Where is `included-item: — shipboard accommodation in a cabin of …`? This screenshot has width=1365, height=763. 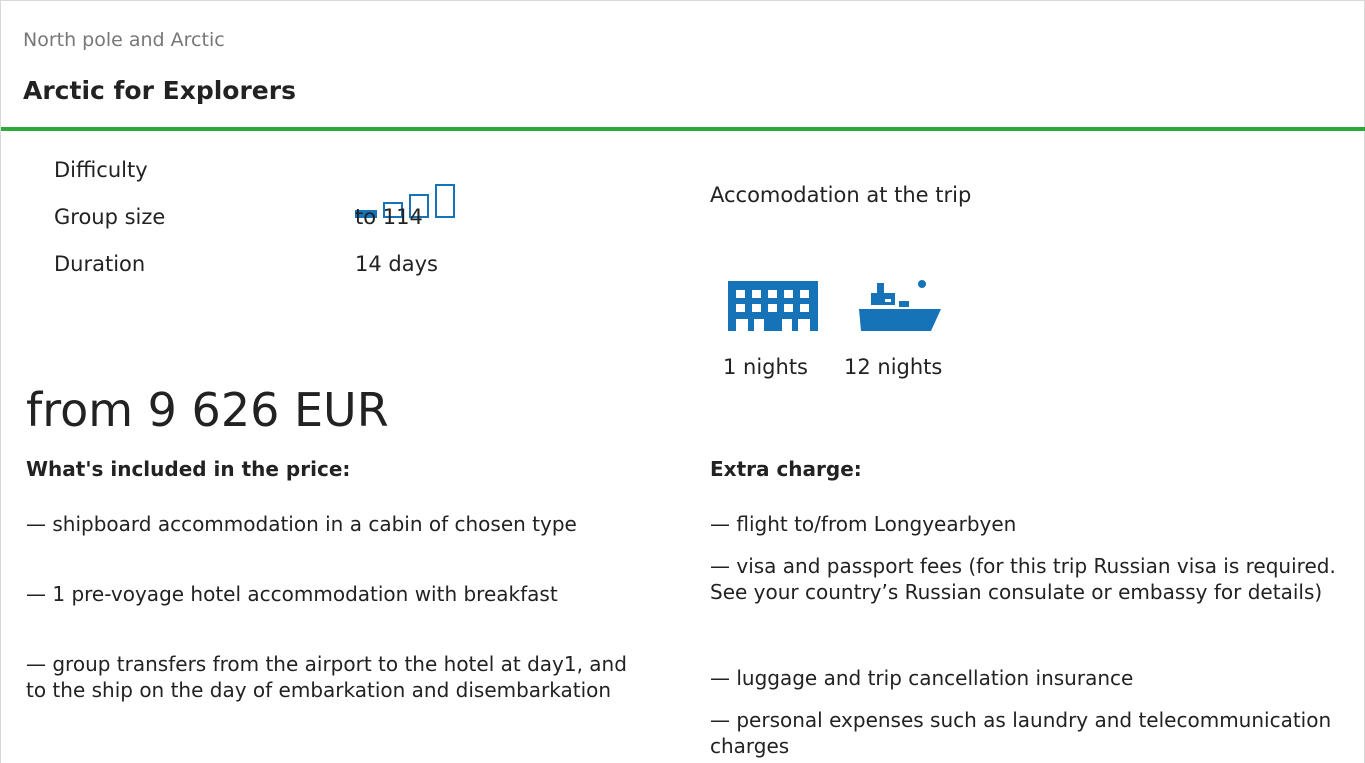
included-item: — shipboard accommodation in a cabin of … is located at coordinates (301, 524).